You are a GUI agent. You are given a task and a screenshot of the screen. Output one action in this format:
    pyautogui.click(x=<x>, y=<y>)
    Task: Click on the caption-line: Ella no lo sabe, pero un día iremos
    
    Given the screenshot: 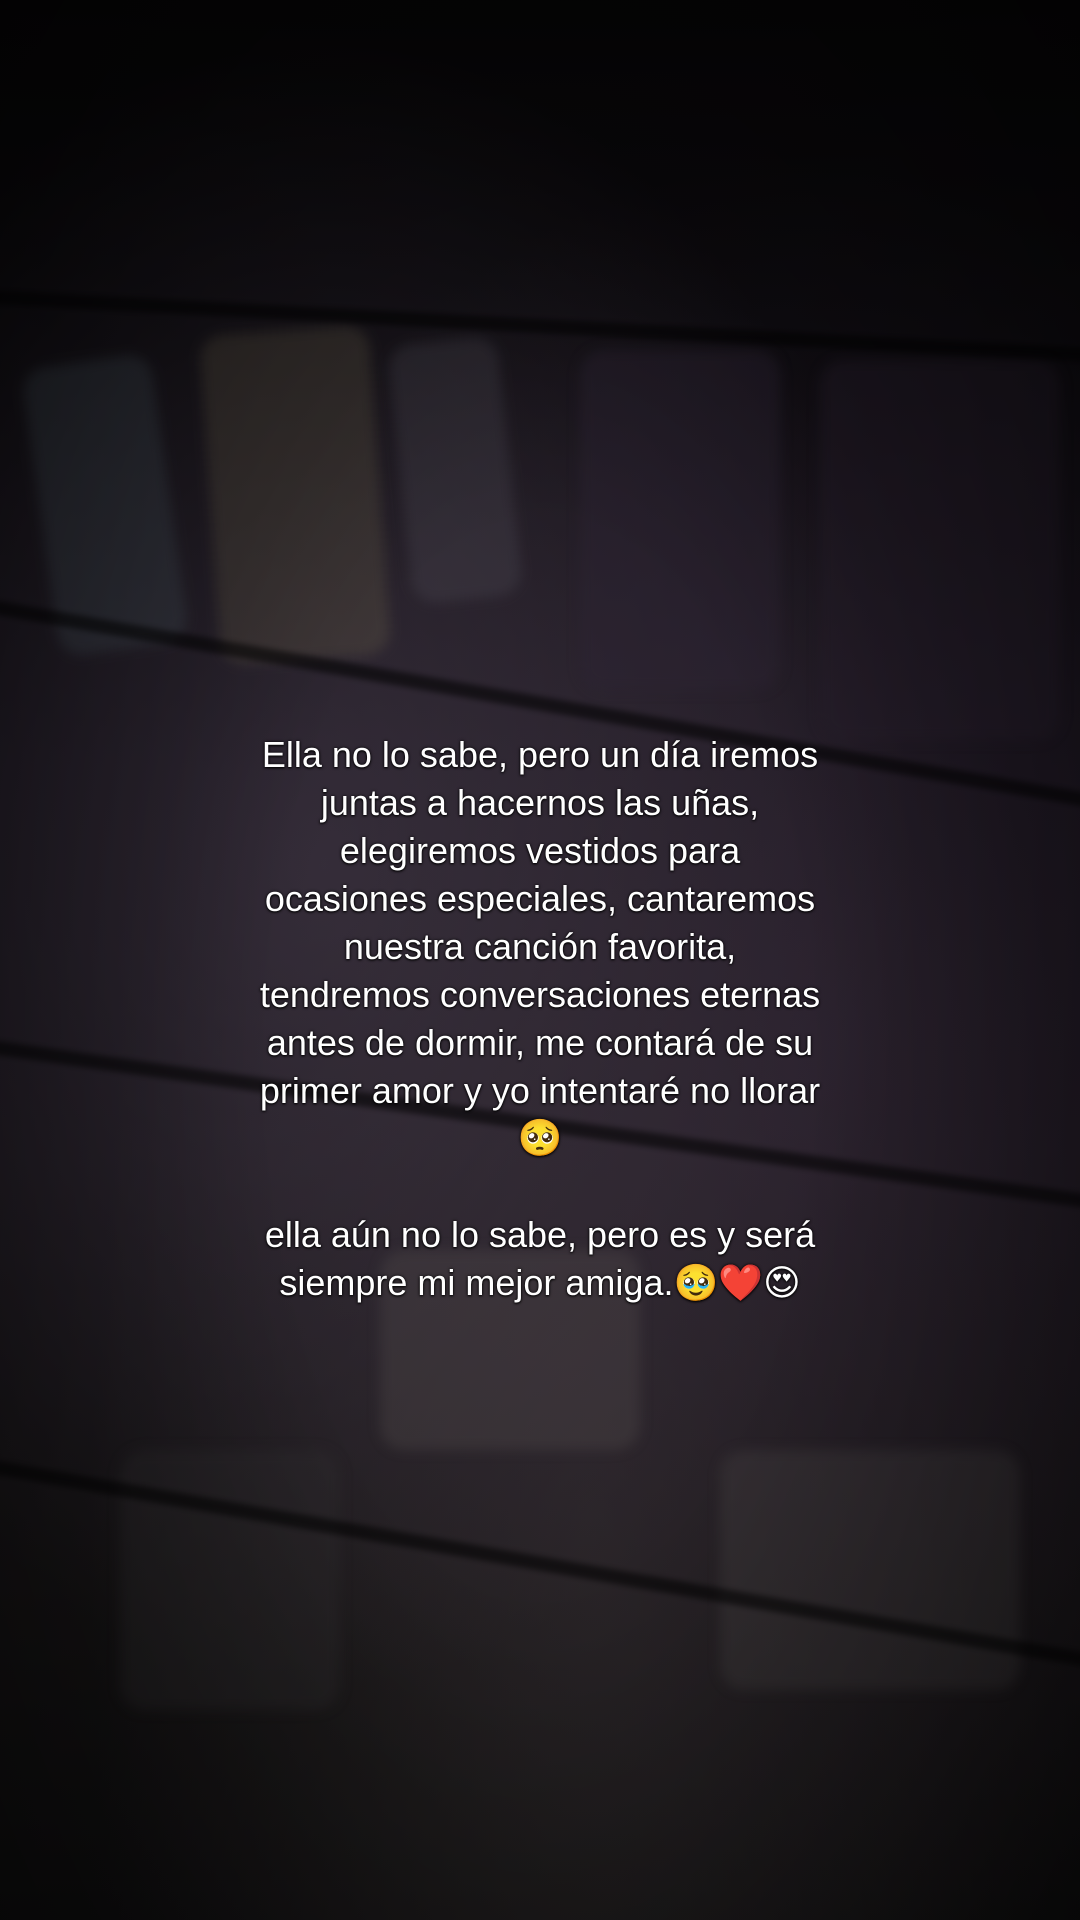 What is the action you would take?
    pyautogui.click(x=540, y=754)
    